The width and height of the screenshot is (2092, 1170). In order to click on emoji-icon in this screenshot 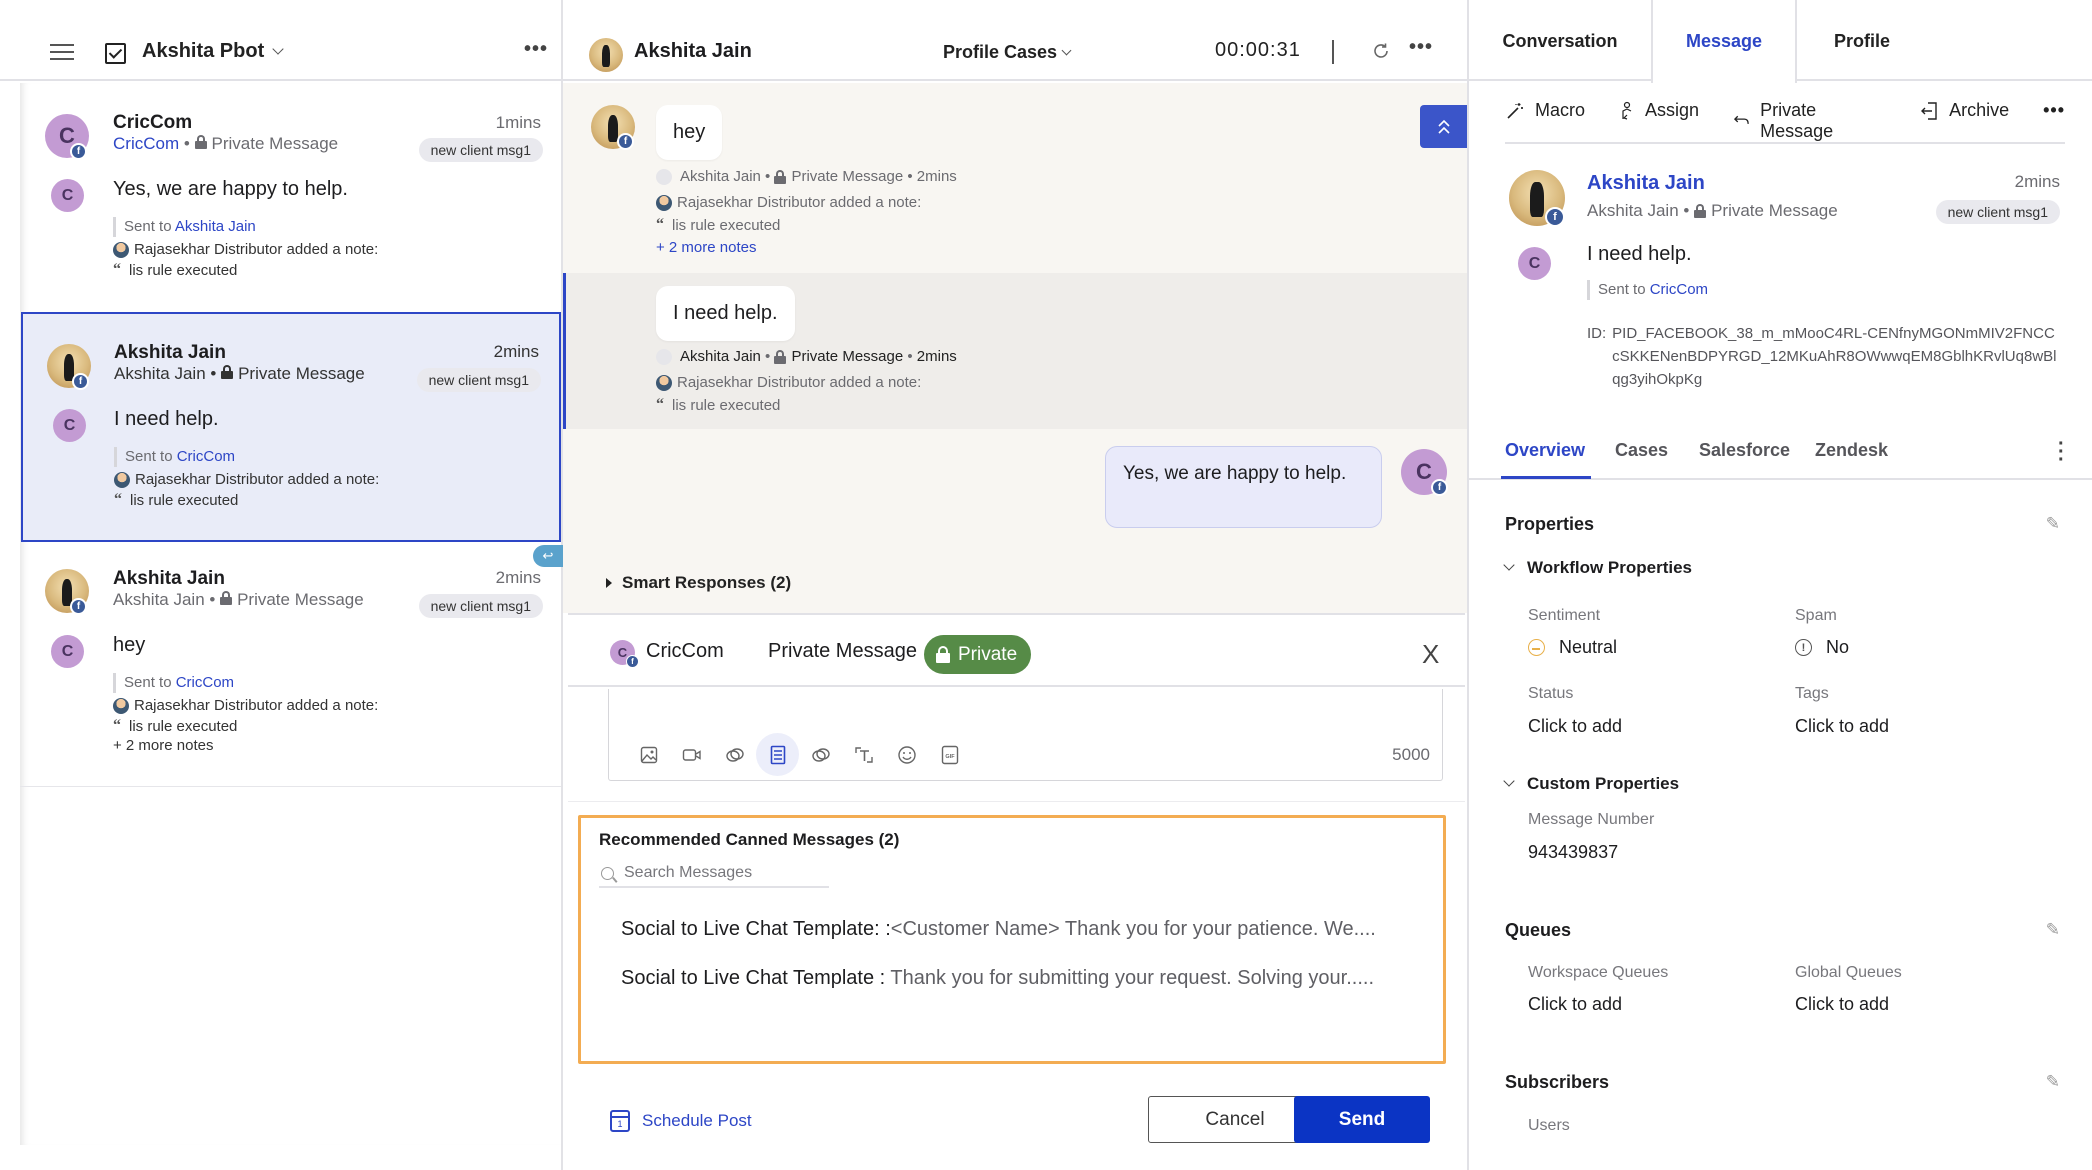, I will do `click(906, 754)`.